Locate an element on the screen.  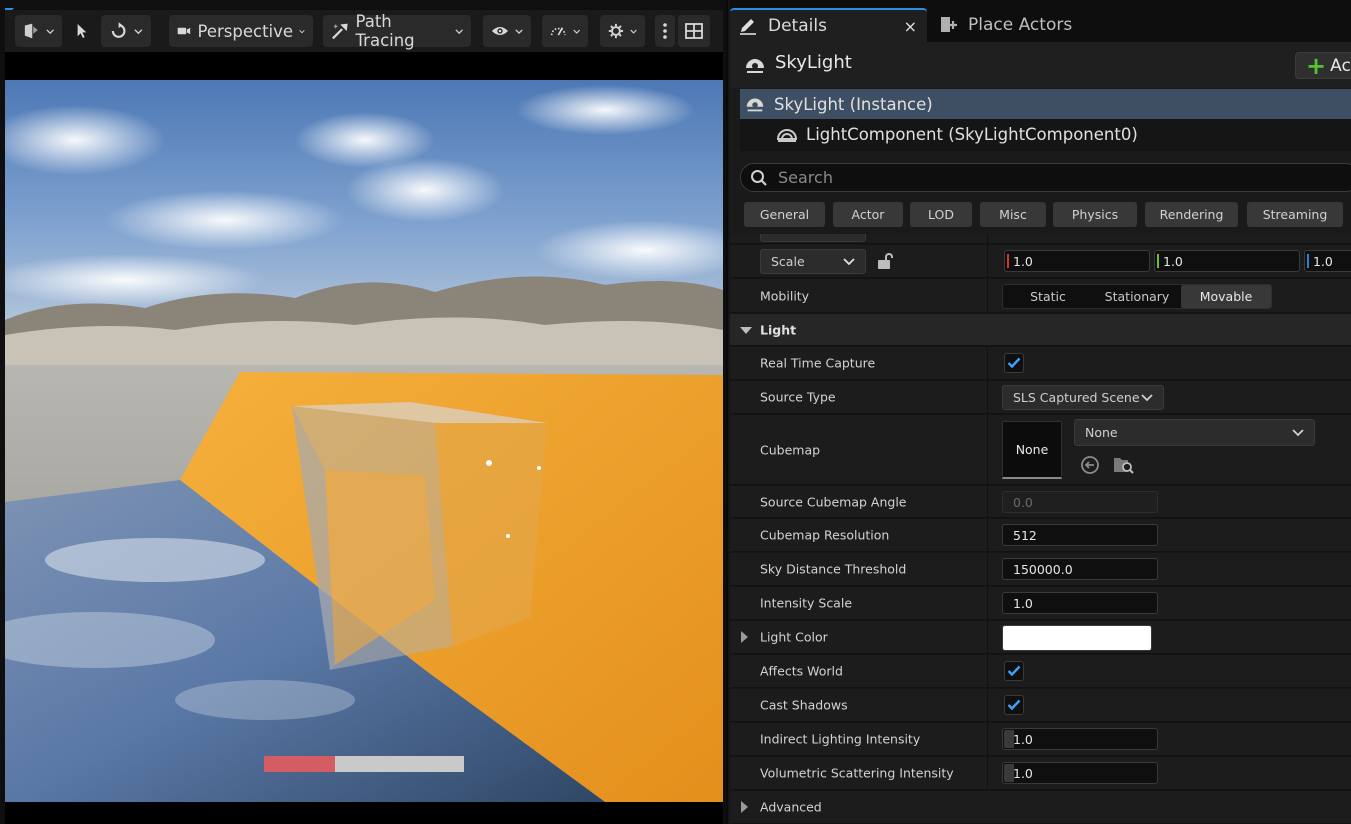
performance-scalability-button is located at coordinates (565, 31).